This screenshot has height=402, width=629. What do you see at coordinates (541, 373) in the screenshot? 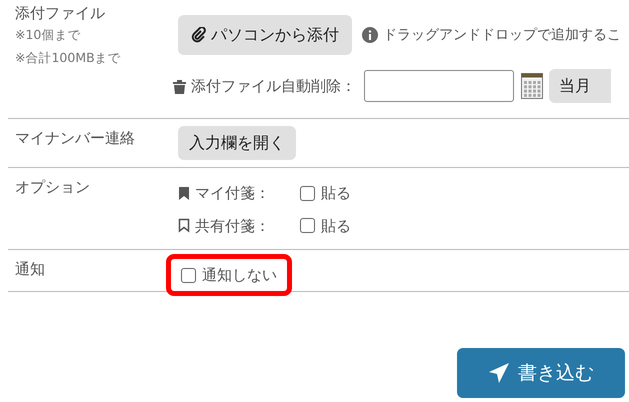
I see `submit-button: 書き込む` at bounding box center [541, 373].